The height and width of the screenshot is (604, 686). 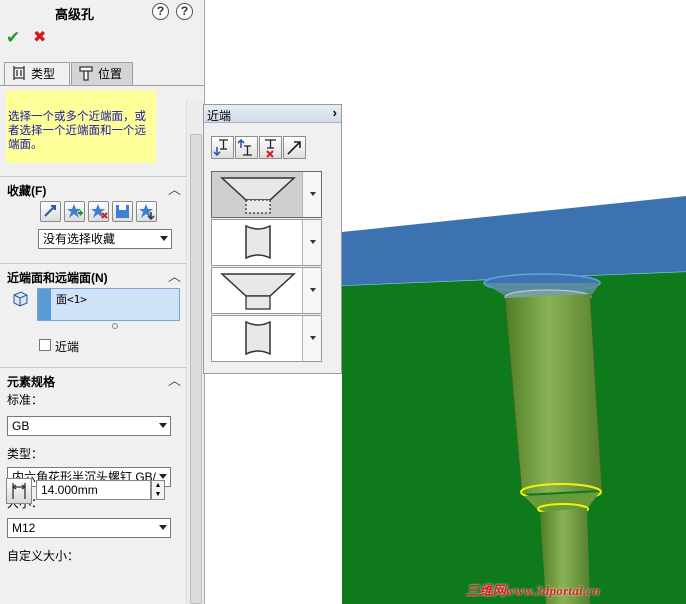 What do you see at coordinates (294, 147) in the screenshot?
I see `reverse-direction-icon` at bounding box center [294, 147].